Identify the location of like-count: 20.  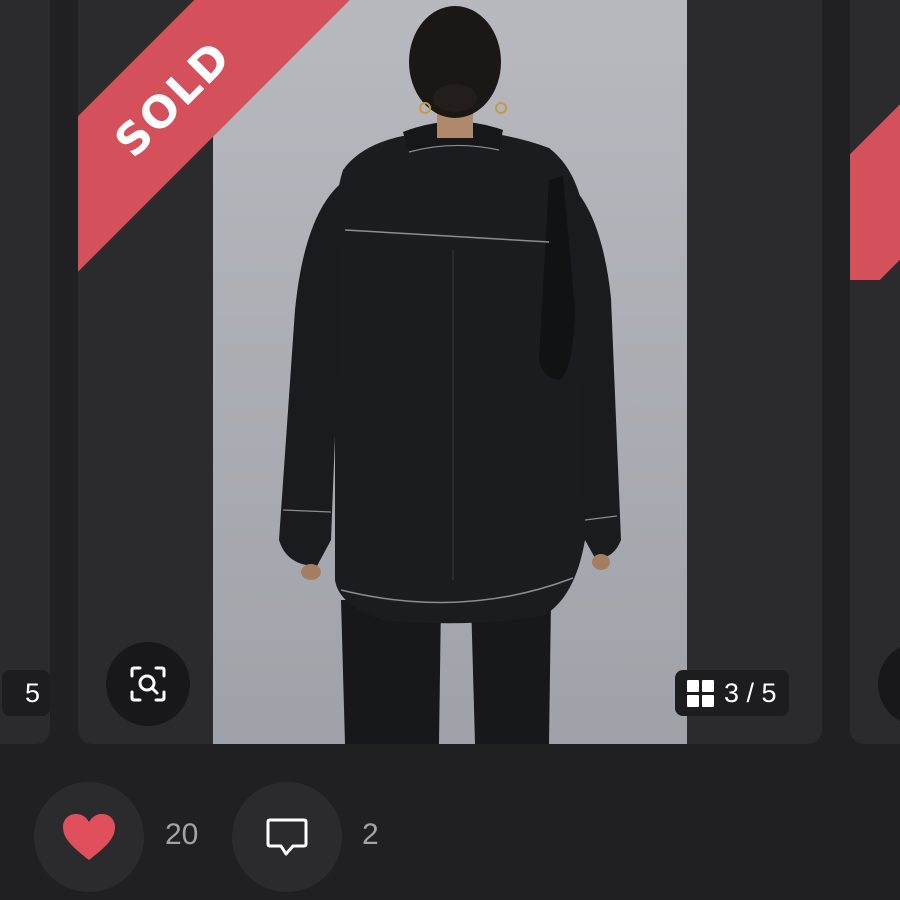
(182, 834).